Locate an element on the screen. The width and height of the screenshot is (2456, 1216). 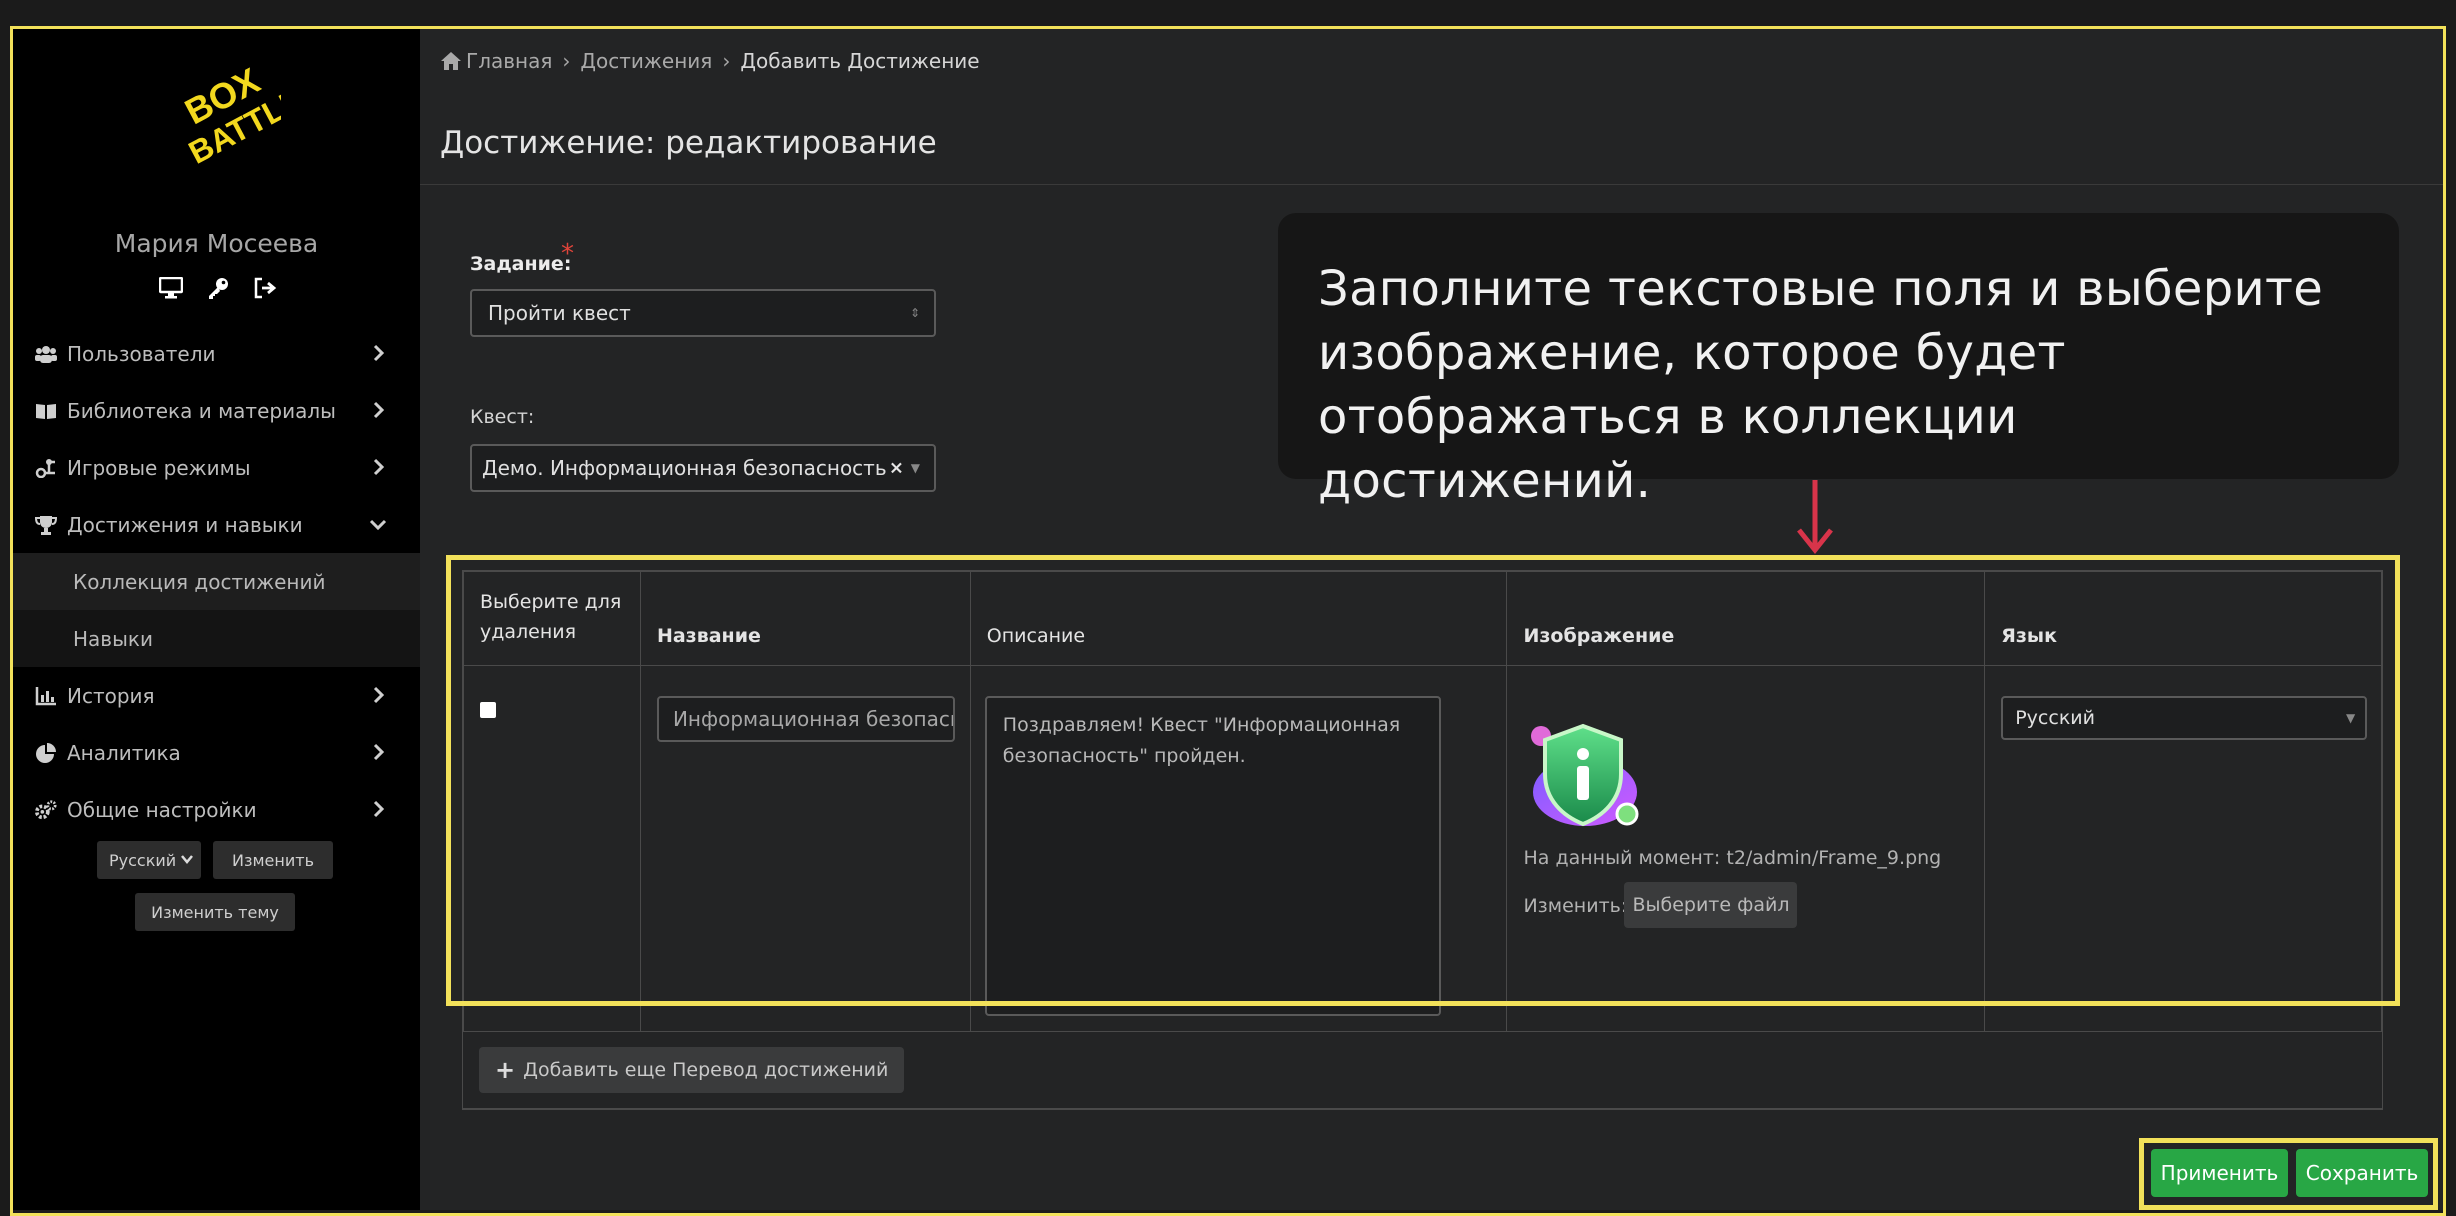
home-icon is located at coordinates (451, 61).